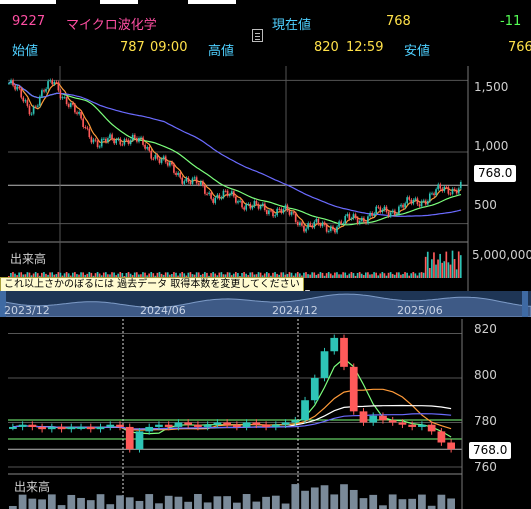 This screenshot has height=509, width=531. Describe the element at coordinates (490, 450) in the screenshot. I see `last-price-tag: 768.0` at that location.